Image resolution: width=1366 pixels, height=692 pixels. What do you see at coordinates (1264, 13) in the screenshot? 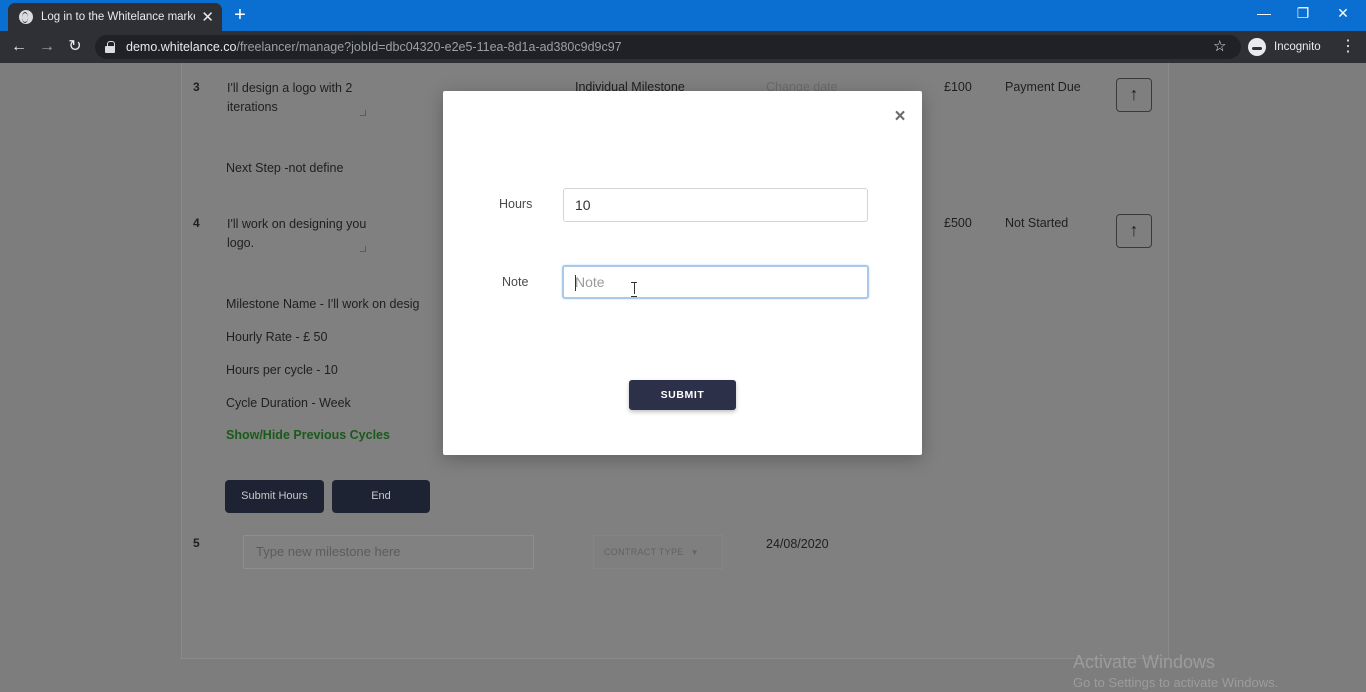
I see `minimize-button: —` at bounding box center [1264, 13].